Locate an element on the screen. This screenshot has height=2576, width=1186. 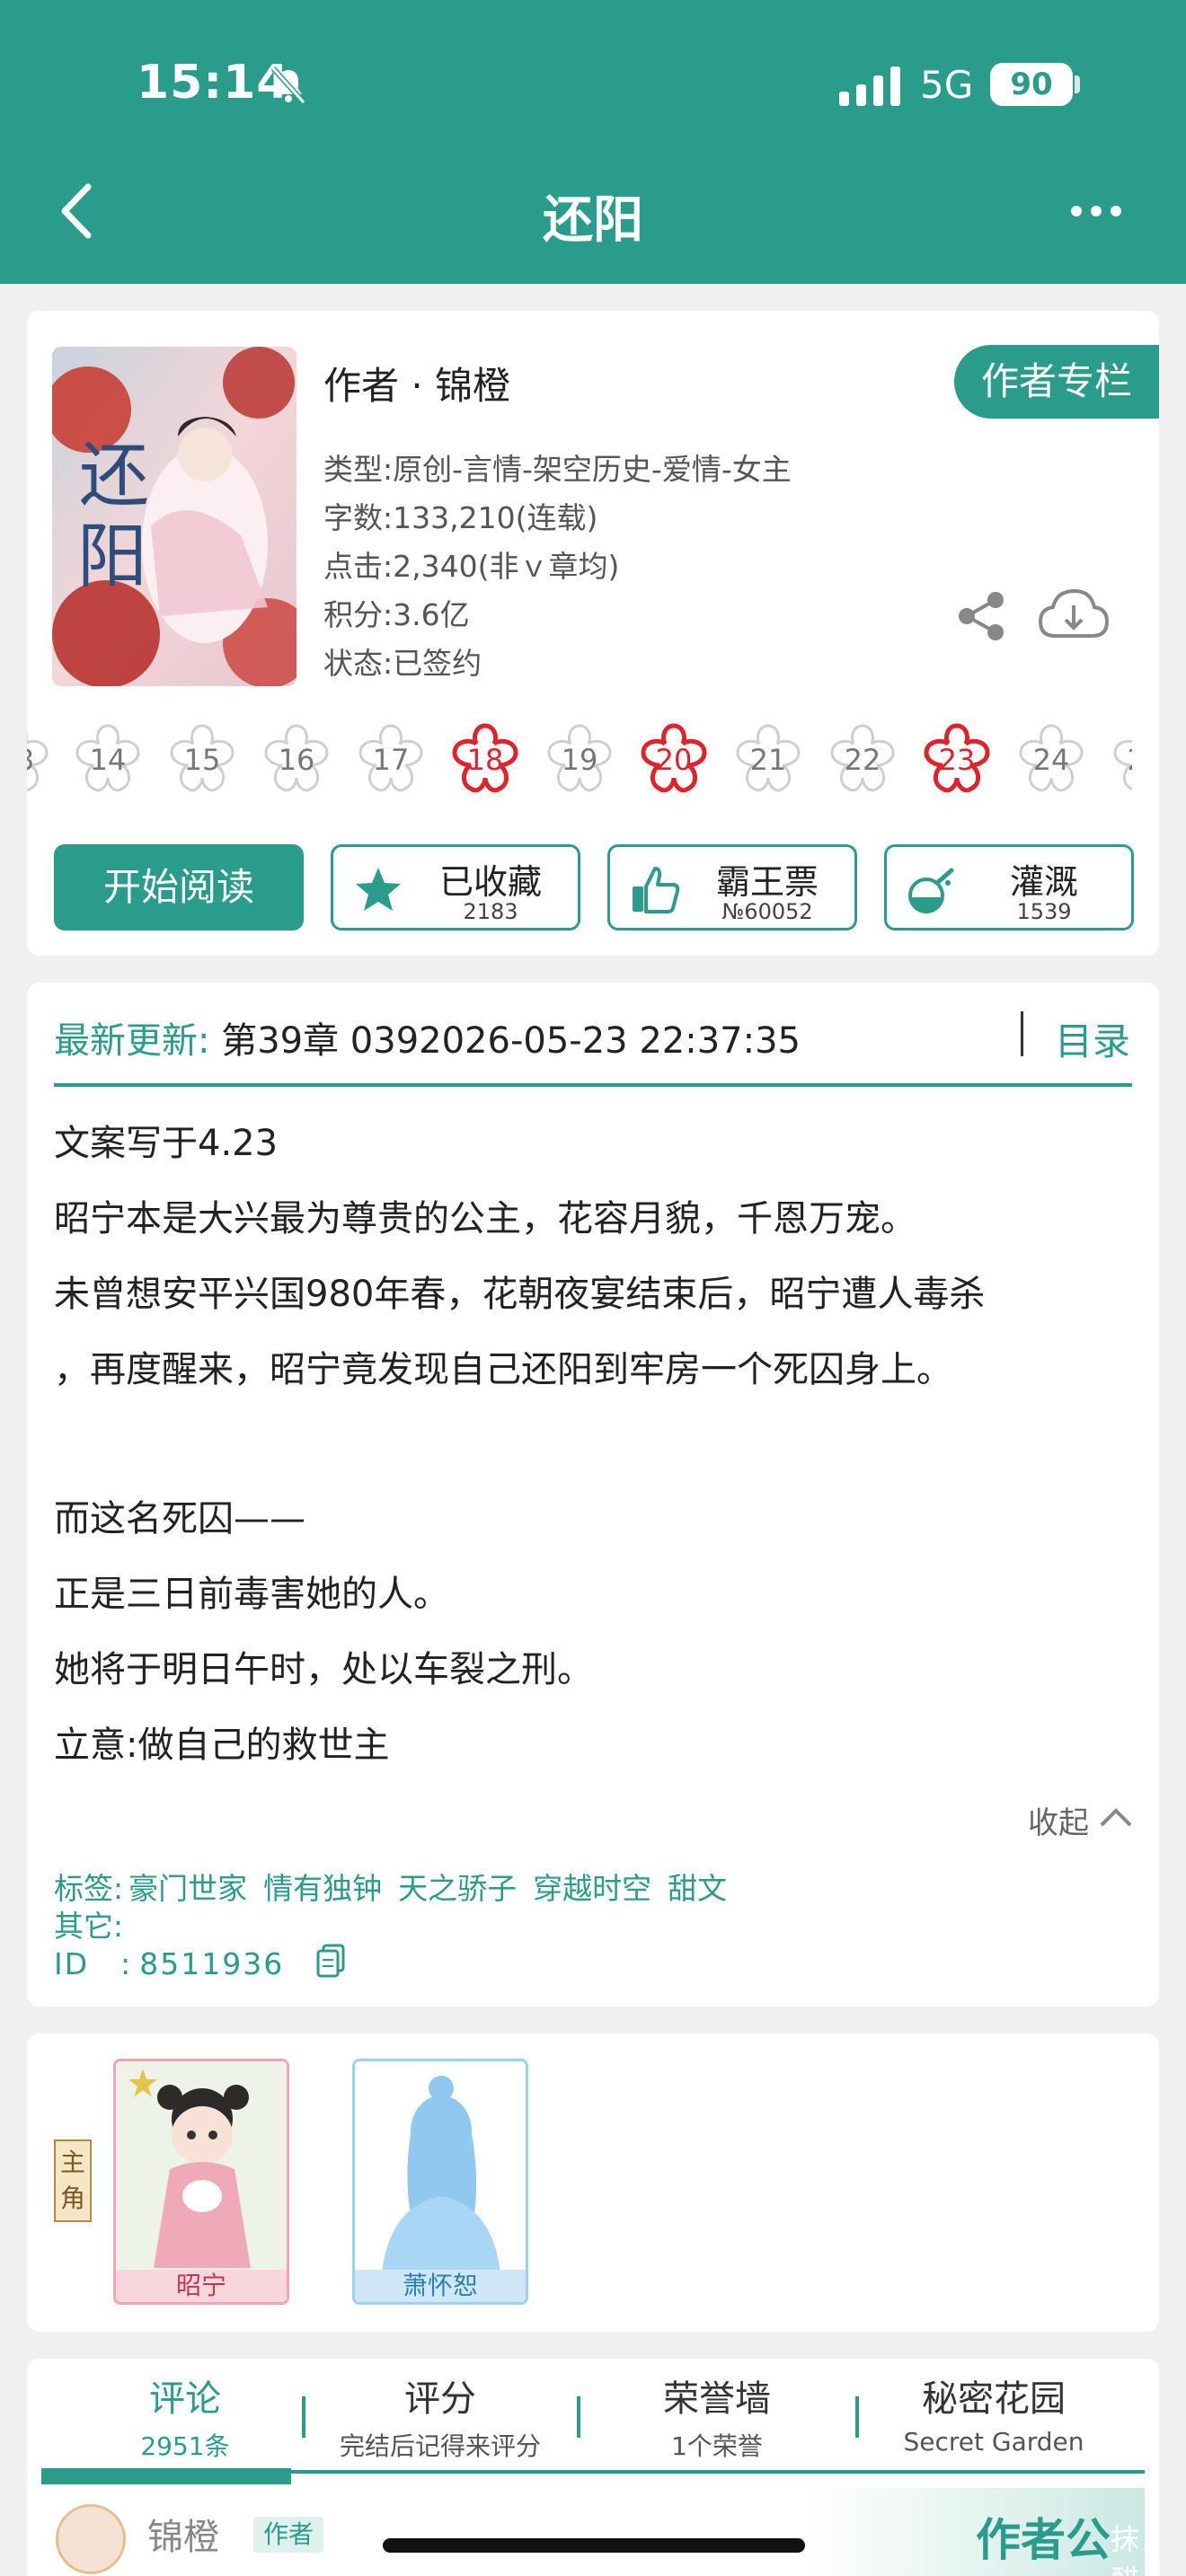
intro-line: 而这名死囚—— is located at coordinates (179, 1518).